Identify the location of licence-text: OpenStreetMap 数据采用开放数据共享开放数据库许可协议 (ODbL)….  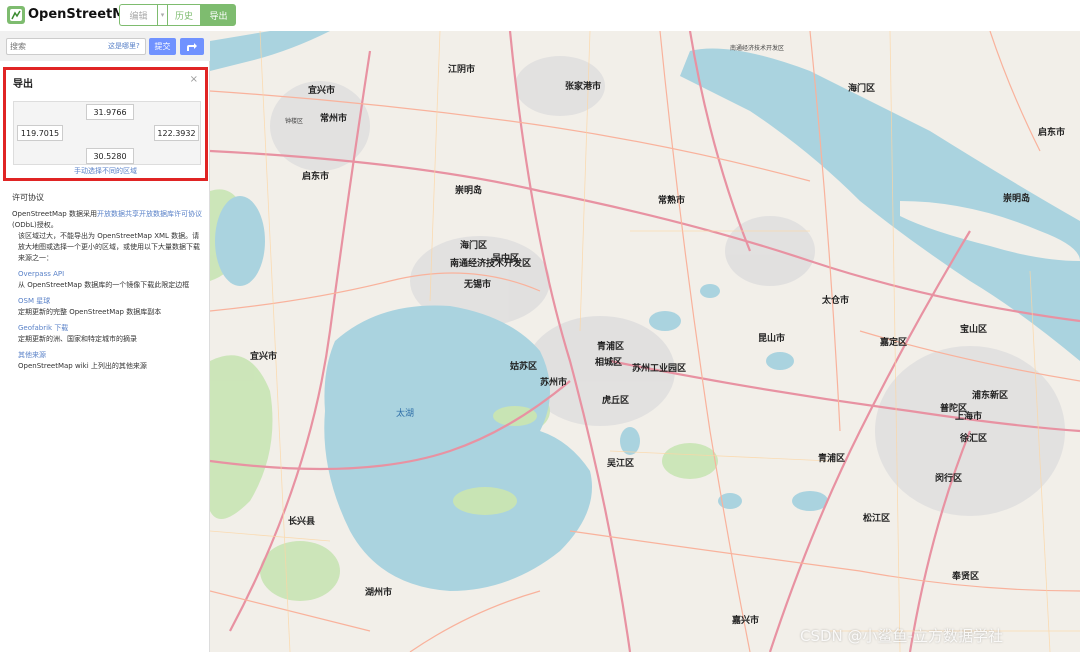
(107, 219).